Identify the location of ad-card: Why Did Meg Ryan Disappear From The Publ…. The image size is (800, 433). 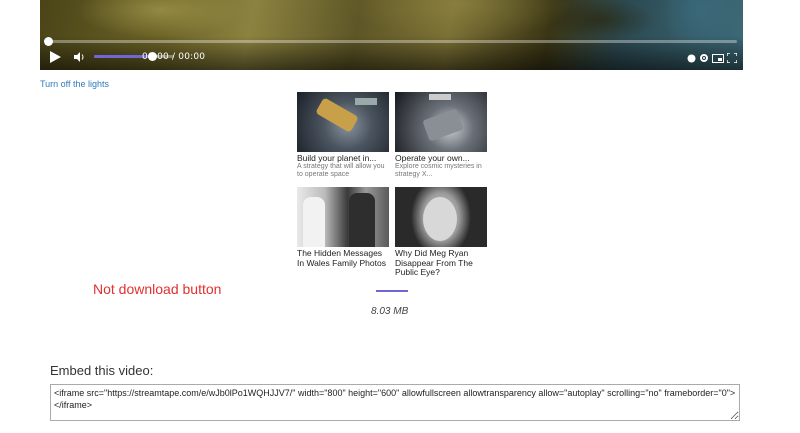
(441, 232).